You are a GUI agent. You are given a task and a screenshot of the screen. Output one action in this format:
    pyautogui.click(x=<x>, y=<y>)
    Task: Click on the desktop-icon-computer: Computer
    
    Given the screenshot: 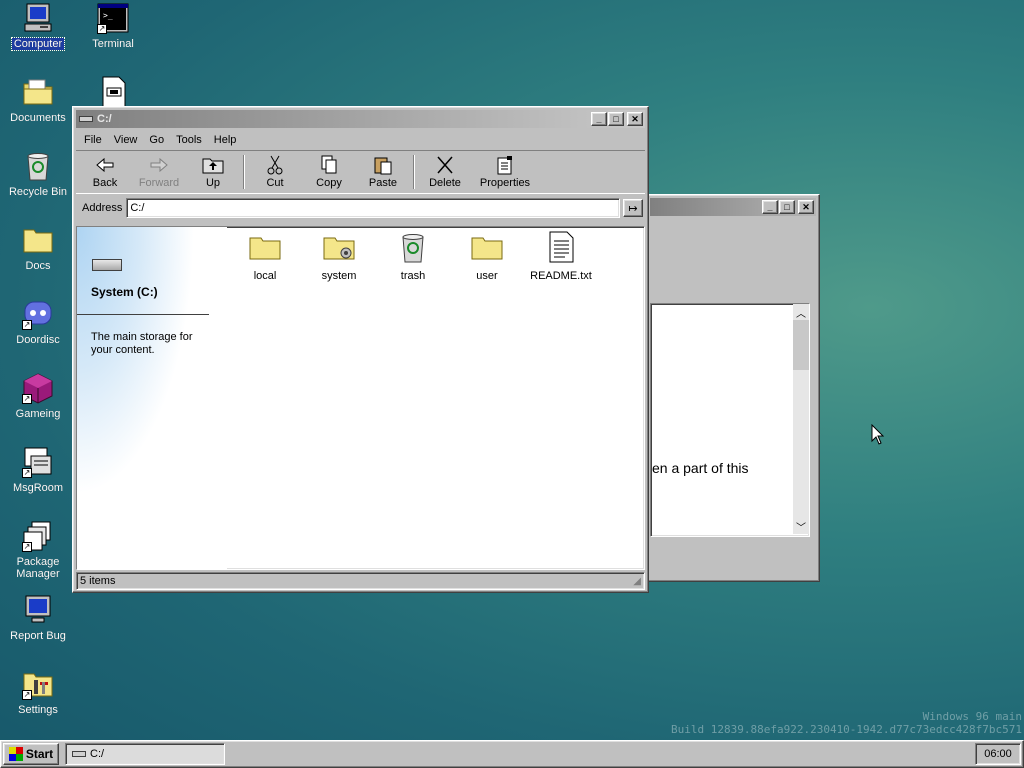 What is the action you would take?
    pyautogui.click(x=38, y=26)
    